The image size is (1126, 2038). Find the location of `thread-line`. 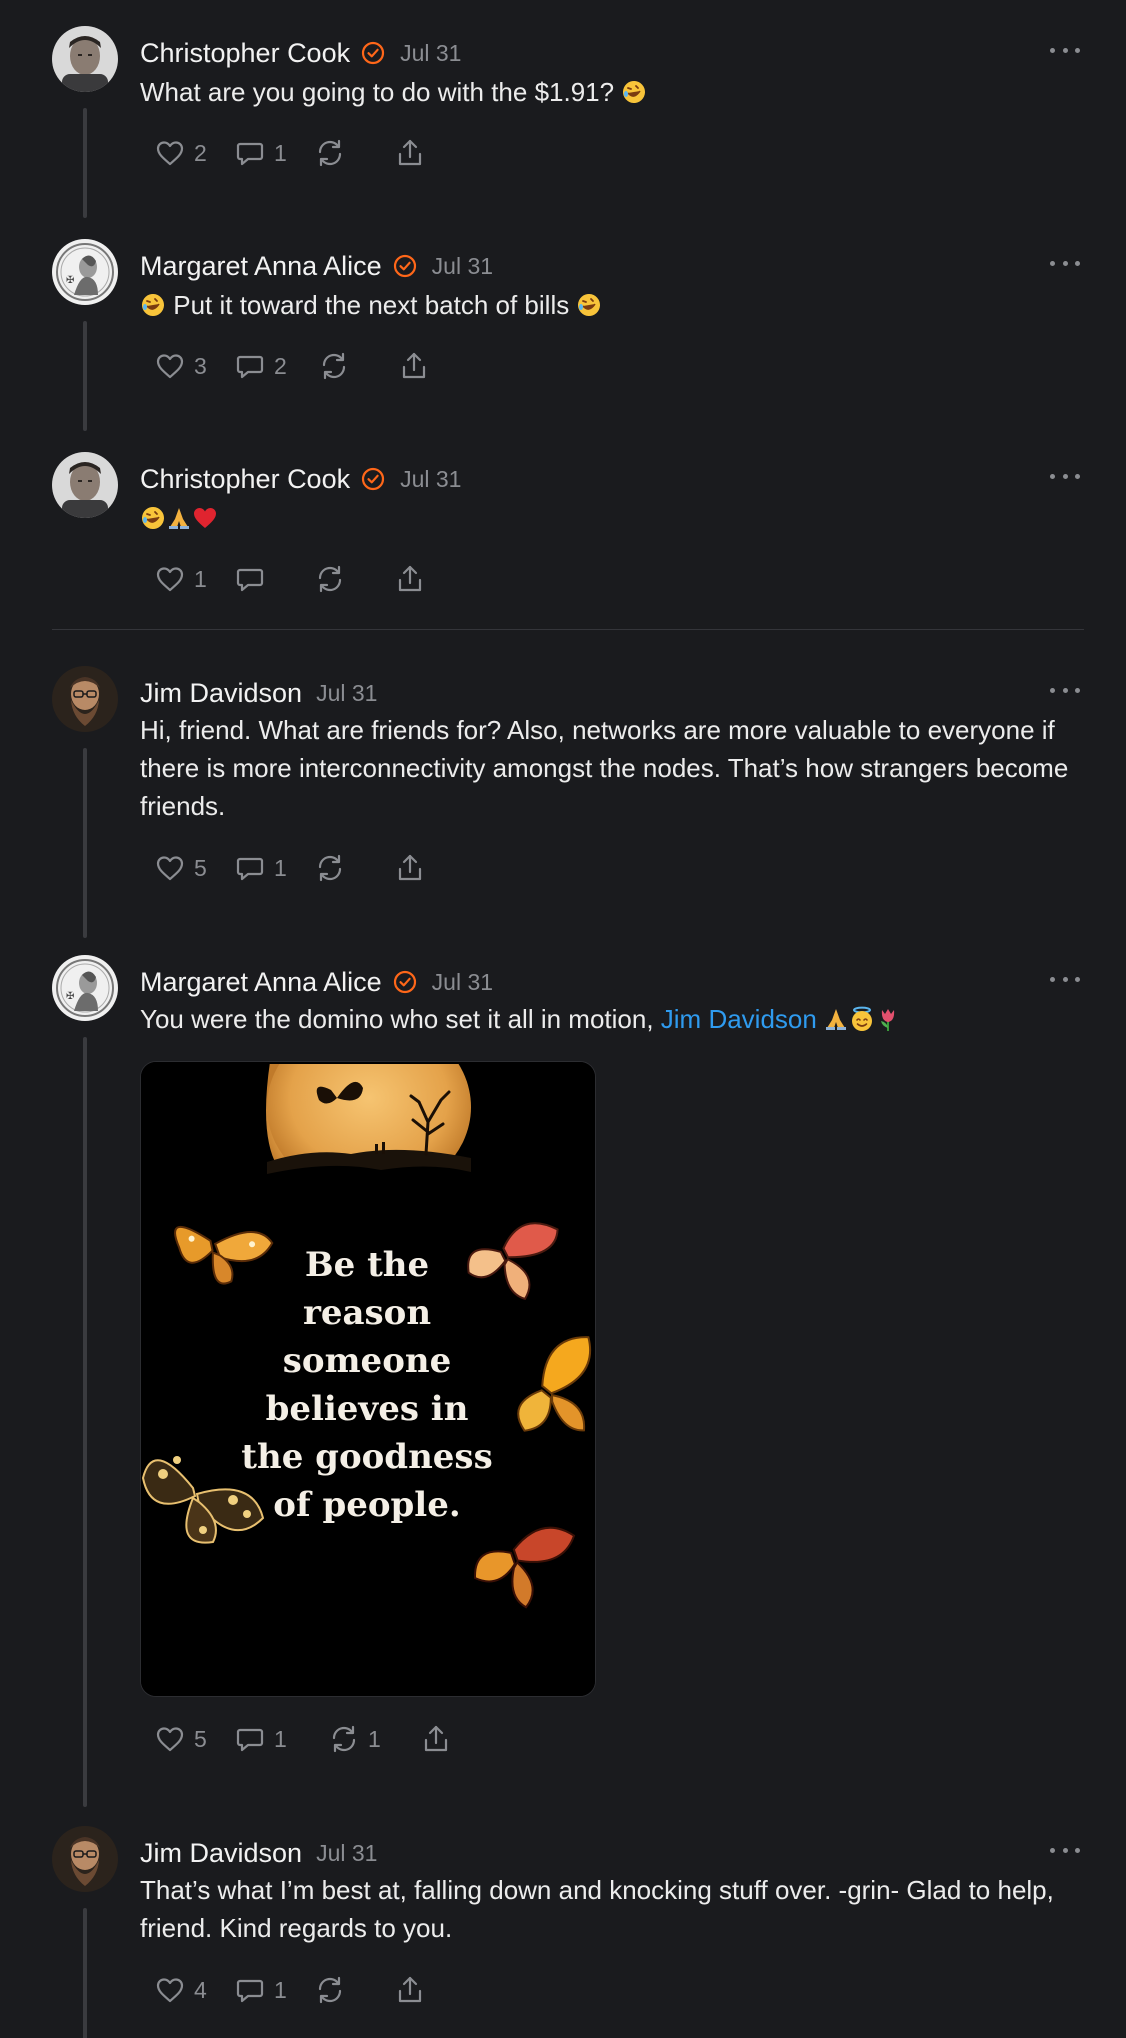

thread-line is located at coordinates (85, 1422).